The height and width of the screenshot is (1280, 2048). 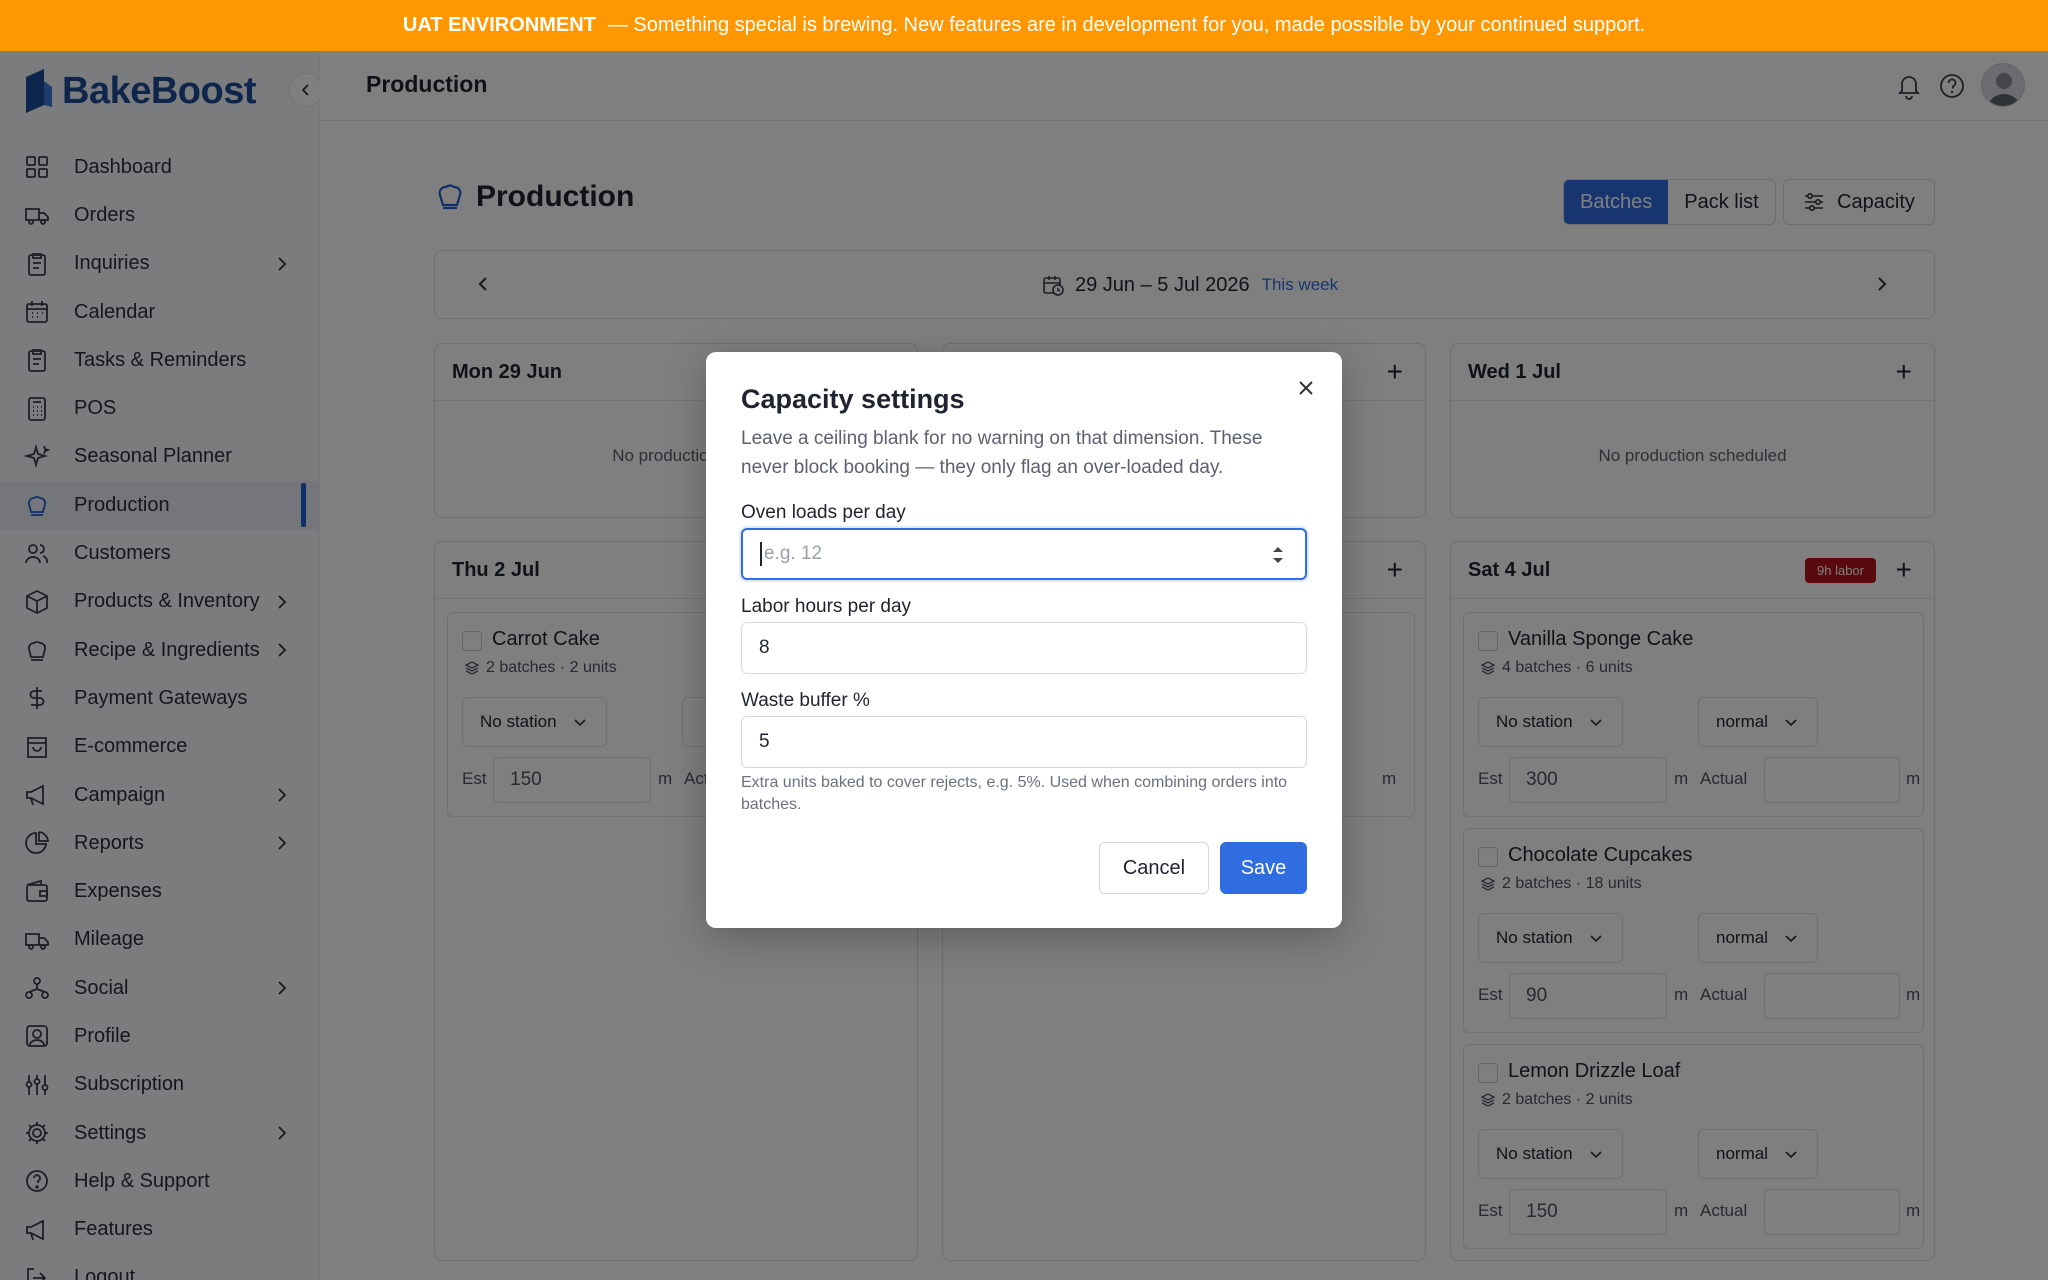 What do you see at coordinates (826, 606) in the screenshot?
I see `labor-hours-label: Labor hours per day` at bounding box center [826, 606].